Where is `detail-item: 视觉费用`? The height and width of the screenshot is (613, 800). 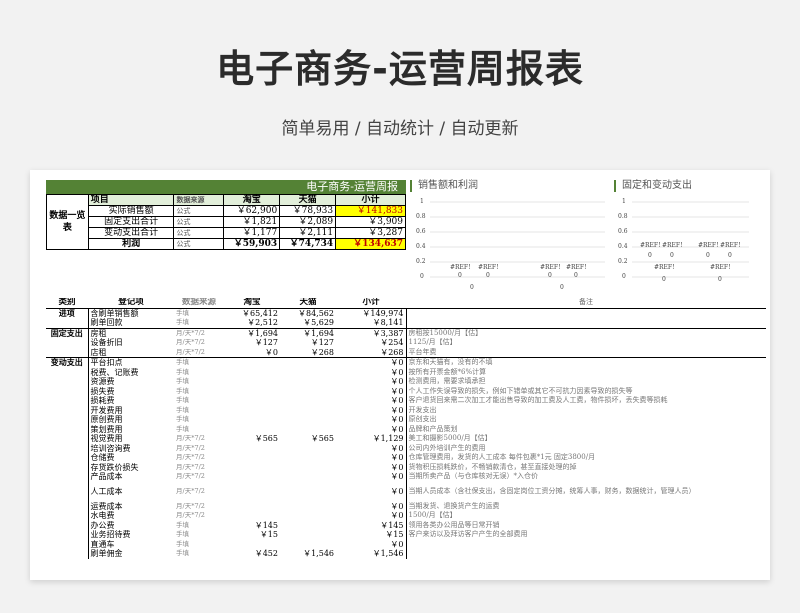
detail-item: 视觉费用 is located at coordinates (106, 438).